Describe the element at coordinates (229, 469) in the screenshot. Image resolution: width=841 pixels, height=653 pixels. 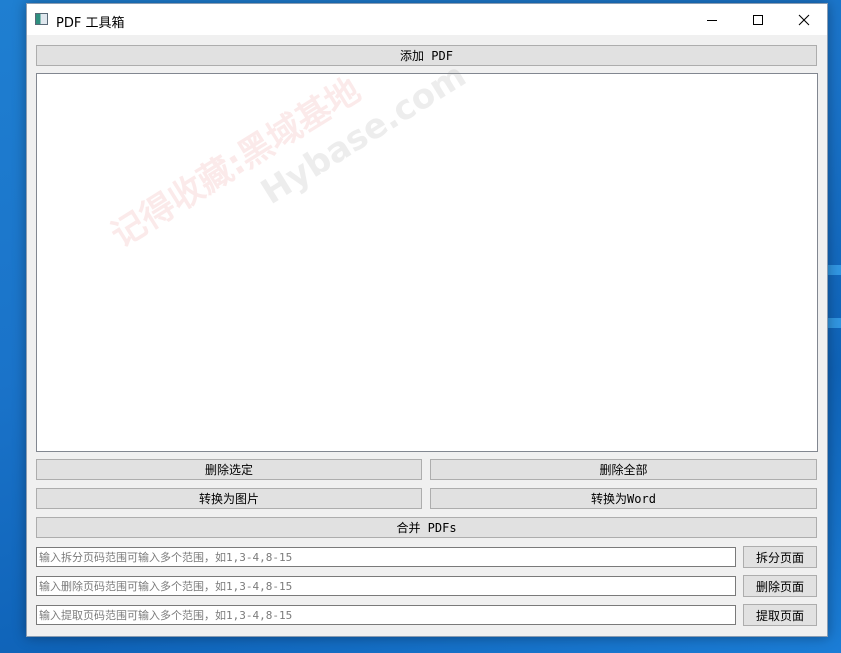
I see `delete-selected-button: 删除选定` at that location.